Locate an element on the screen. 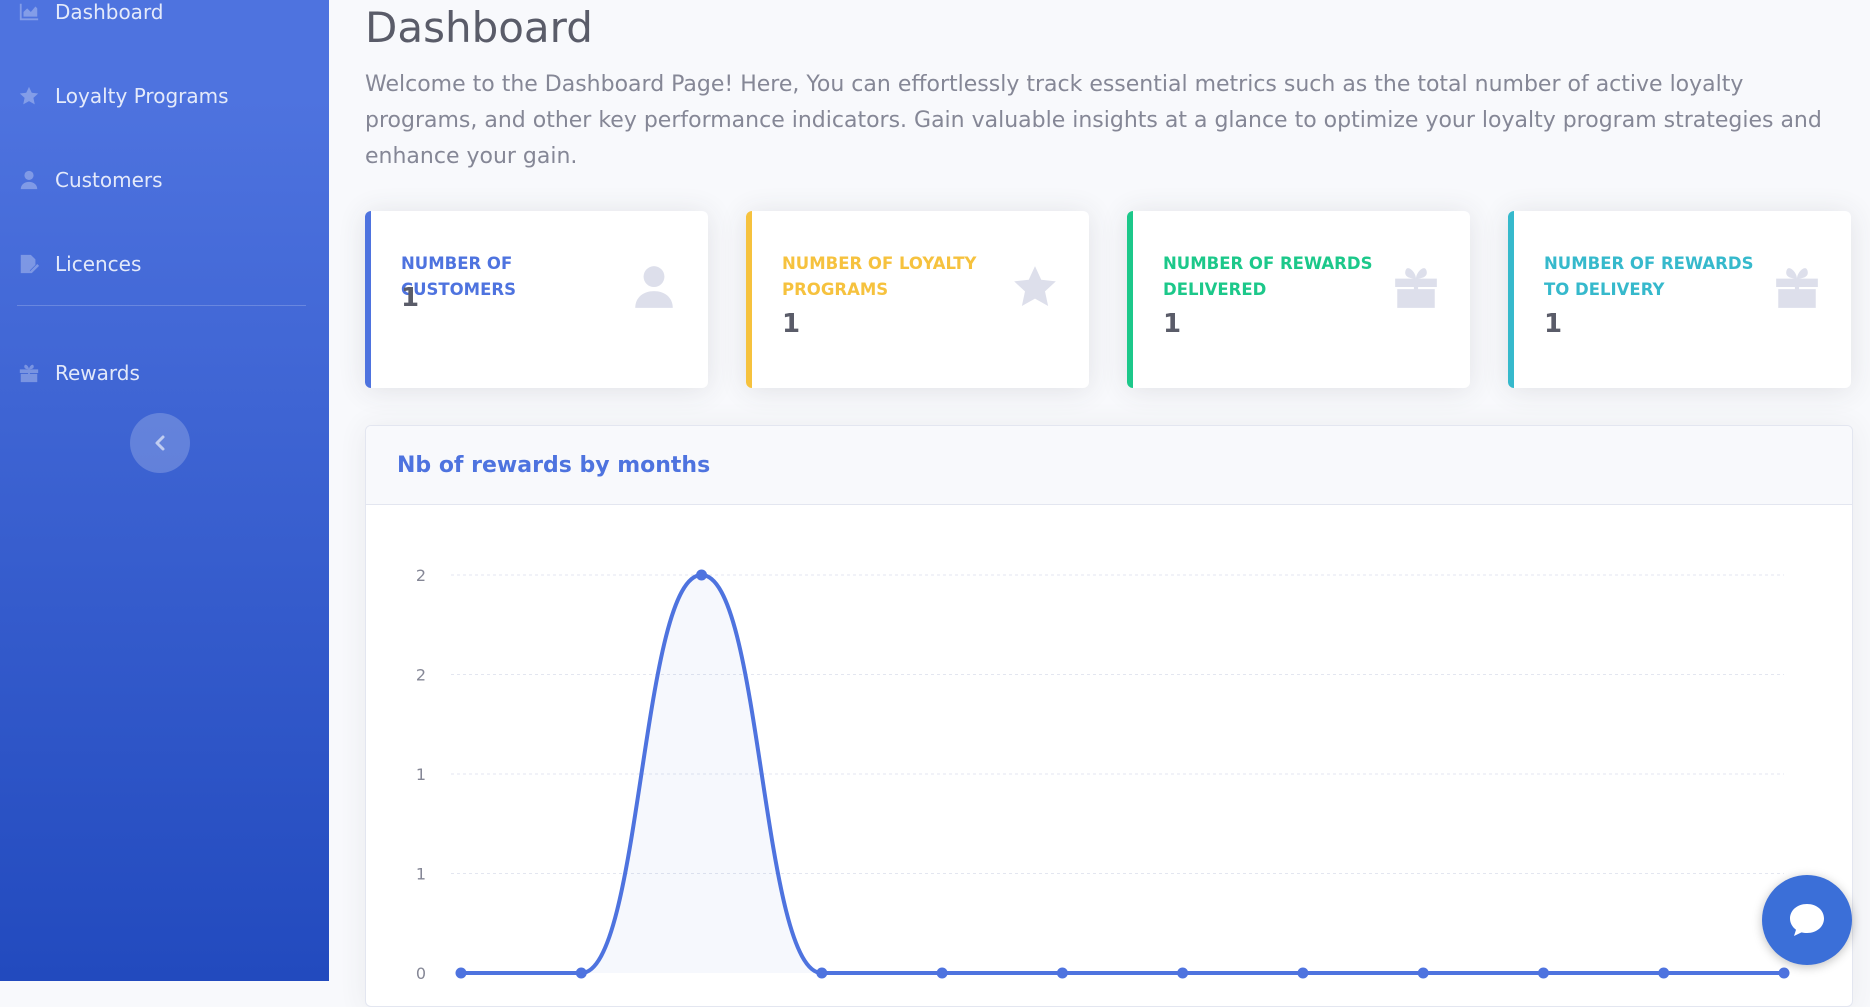 This screenshot has width=1870, height=1007. sidebar-item-label: Loyalty Programs is located at coordinates (142, 96).